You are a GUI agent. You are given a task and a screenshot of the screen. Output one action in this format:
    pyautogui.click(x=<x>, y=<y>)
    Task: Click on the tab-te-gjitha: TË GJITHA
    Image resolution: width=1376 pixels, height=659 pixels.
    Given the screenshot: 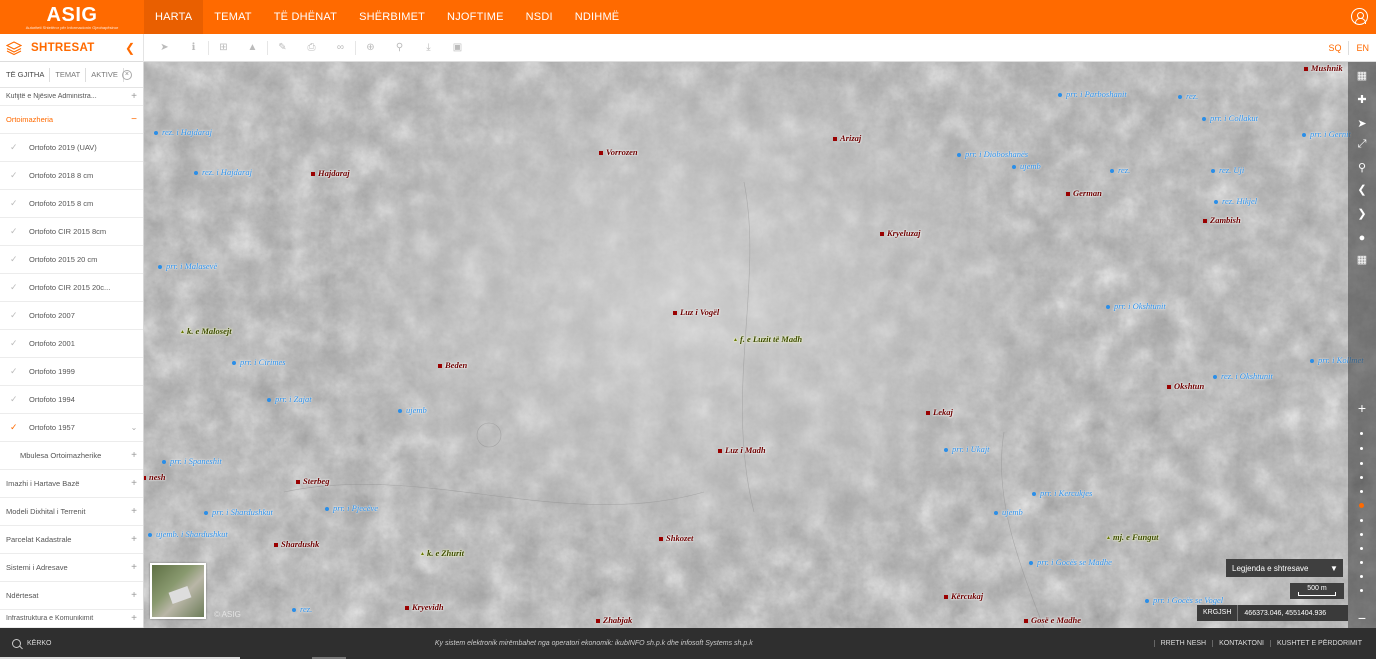 What is the action you would take?
    pyautogui.click(x=27, y=74)
    